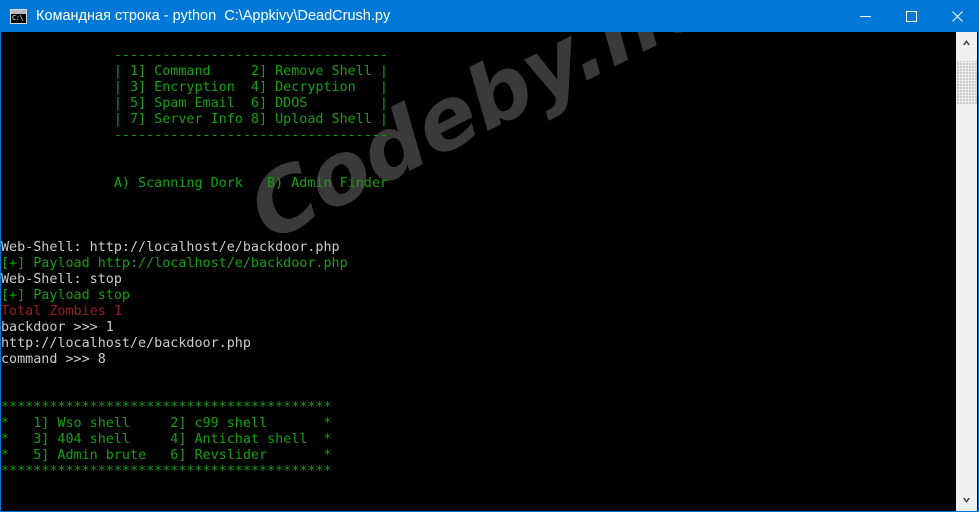 This screenshot has width=979, height=512. Describe the element at coordinates (57, 327) in the screenshot. I see `console-line: backdoor >>> 1` at that location.